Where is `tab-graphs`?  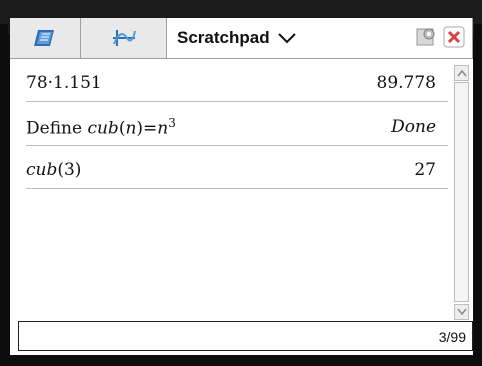
tab-graphs is located at coordinates (124, 38).